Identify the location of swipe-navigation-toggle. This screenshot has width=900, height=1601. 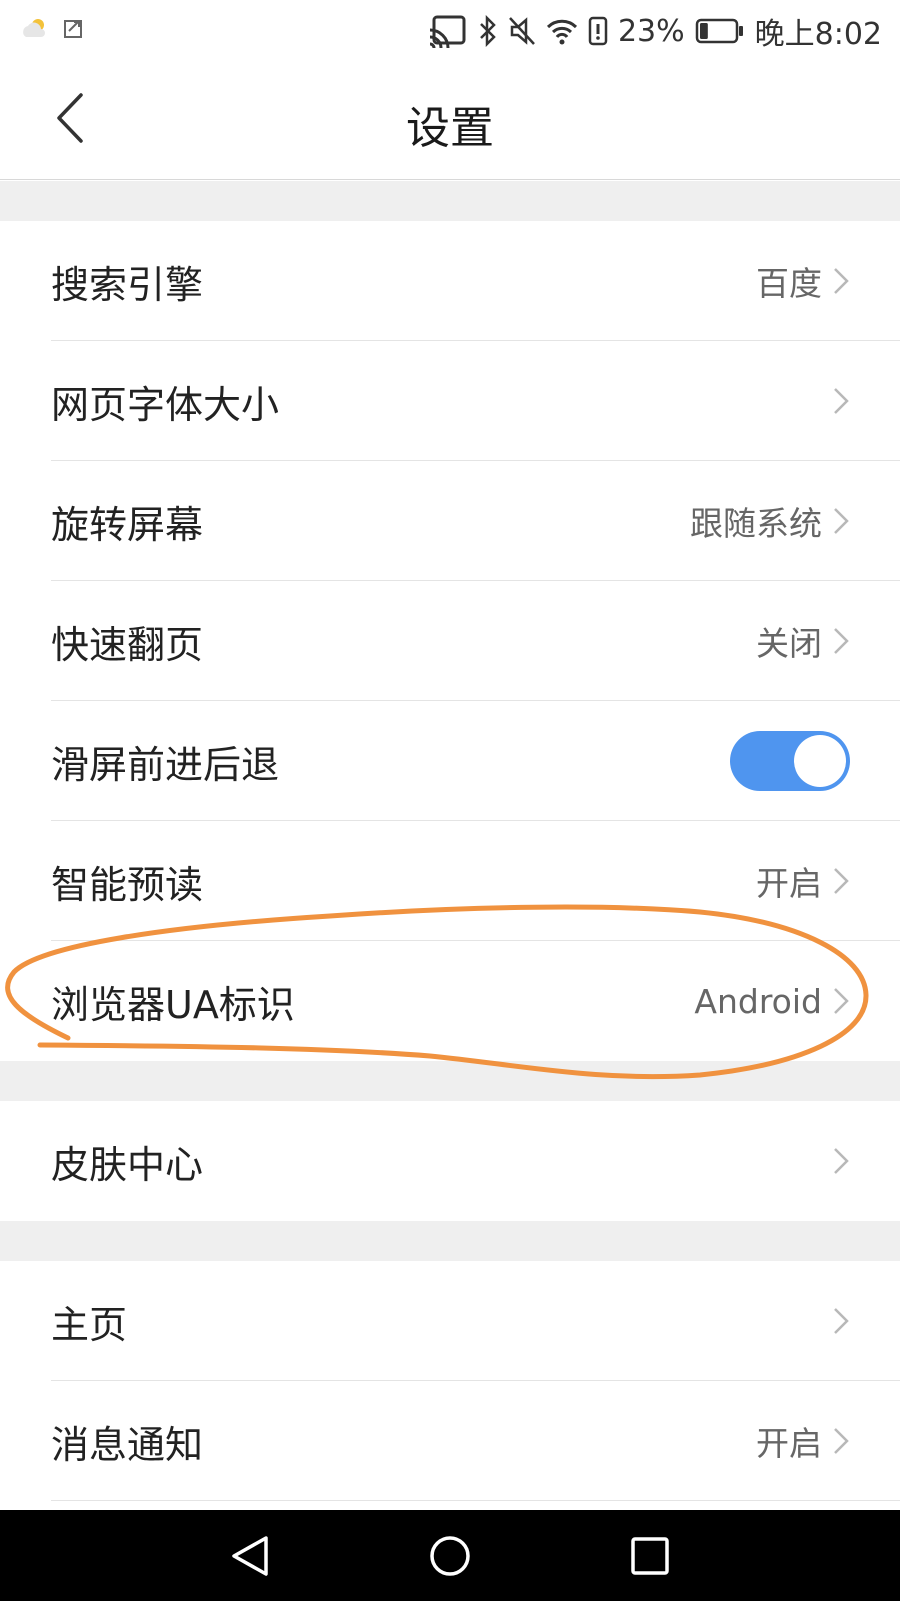
(790, 761).